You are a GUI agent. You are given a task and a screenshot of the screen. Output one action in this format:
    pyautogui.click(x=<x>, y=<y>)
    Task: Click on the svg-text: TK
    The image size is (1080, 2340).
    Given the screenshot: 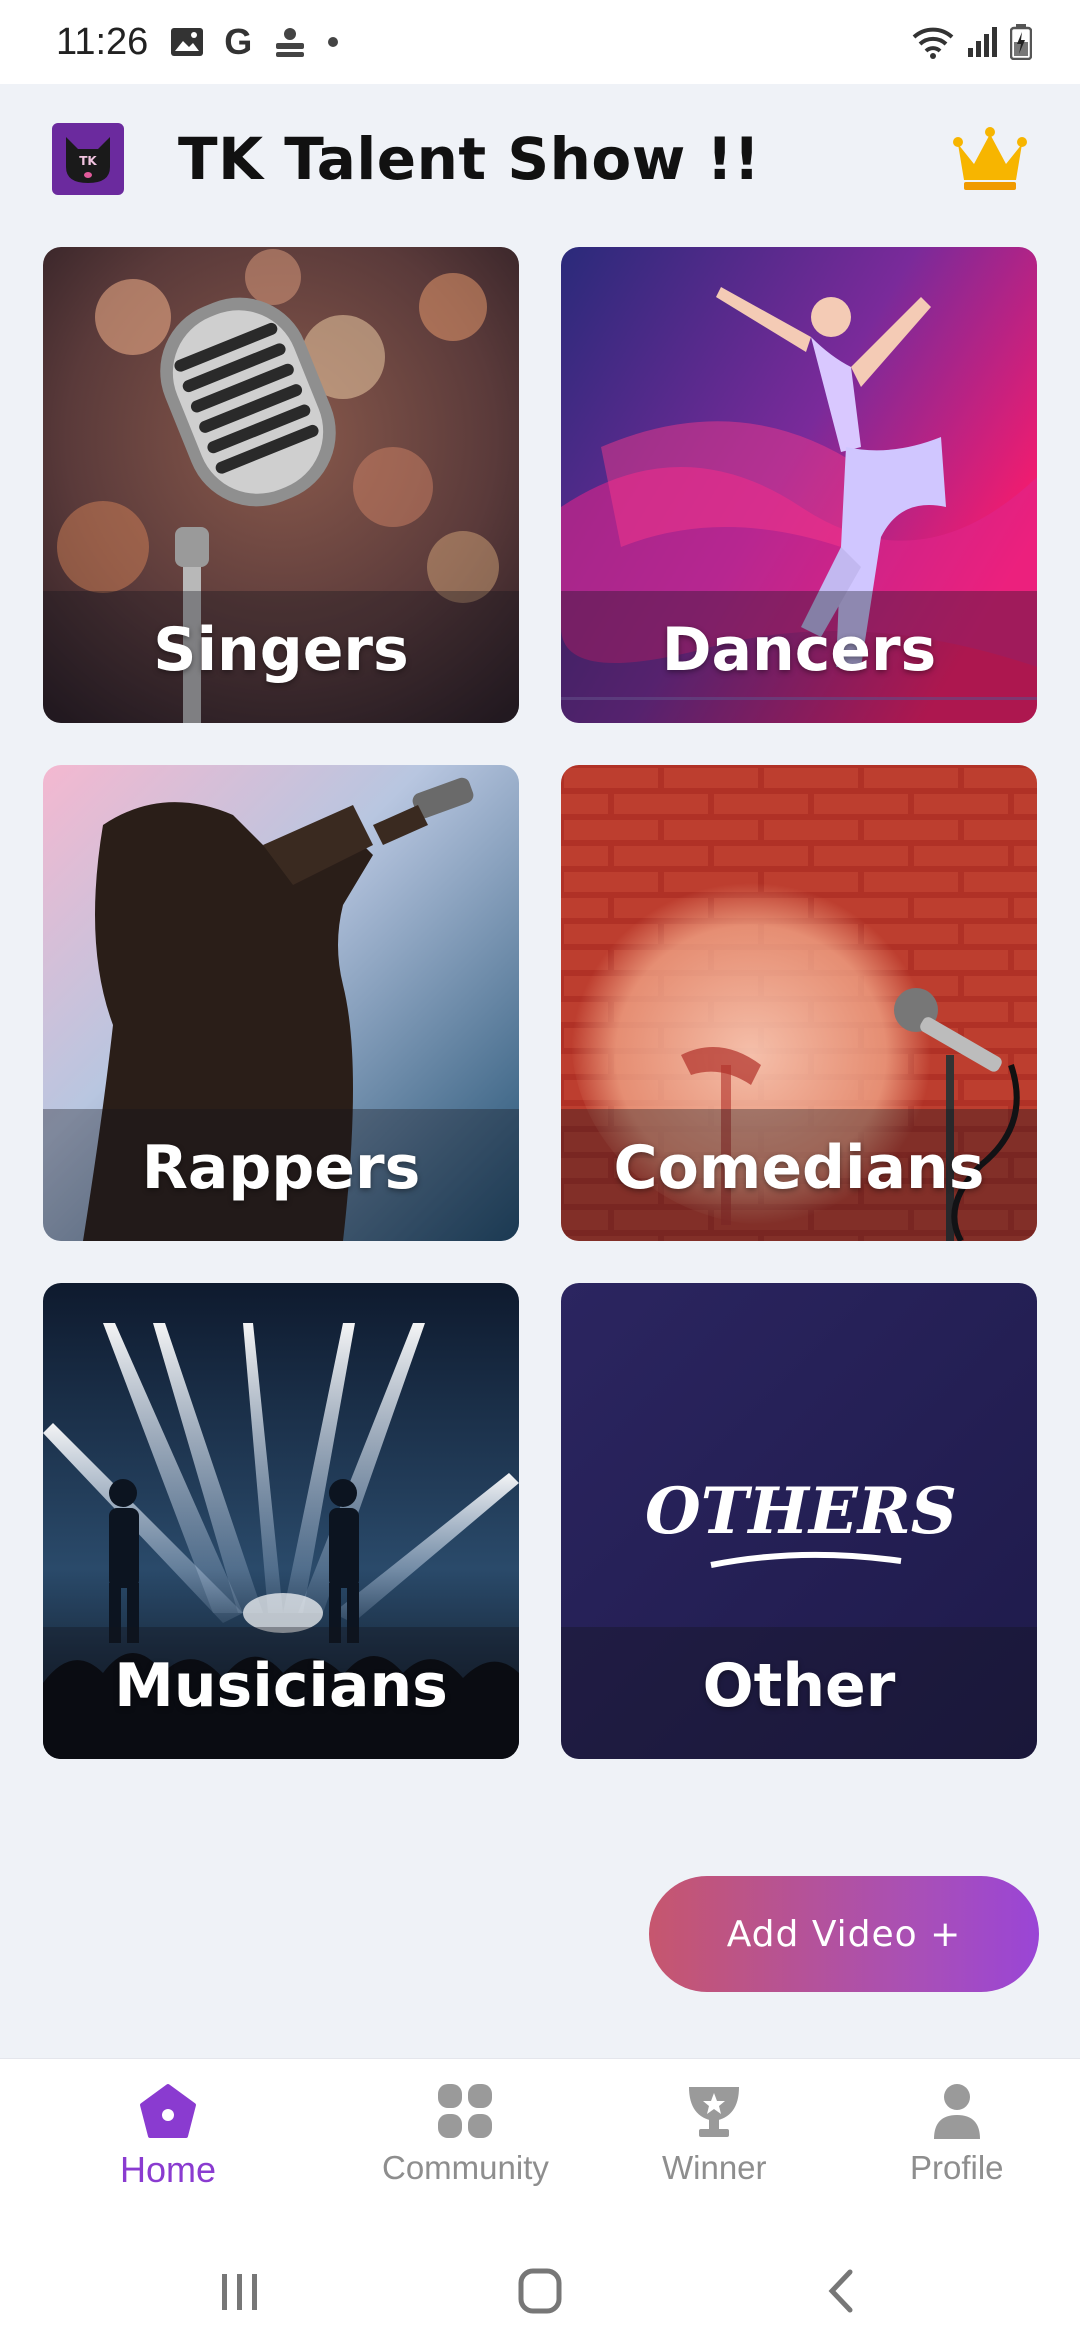 What is the action you would take?
    pyautogui.click(x=88, y=161)
    